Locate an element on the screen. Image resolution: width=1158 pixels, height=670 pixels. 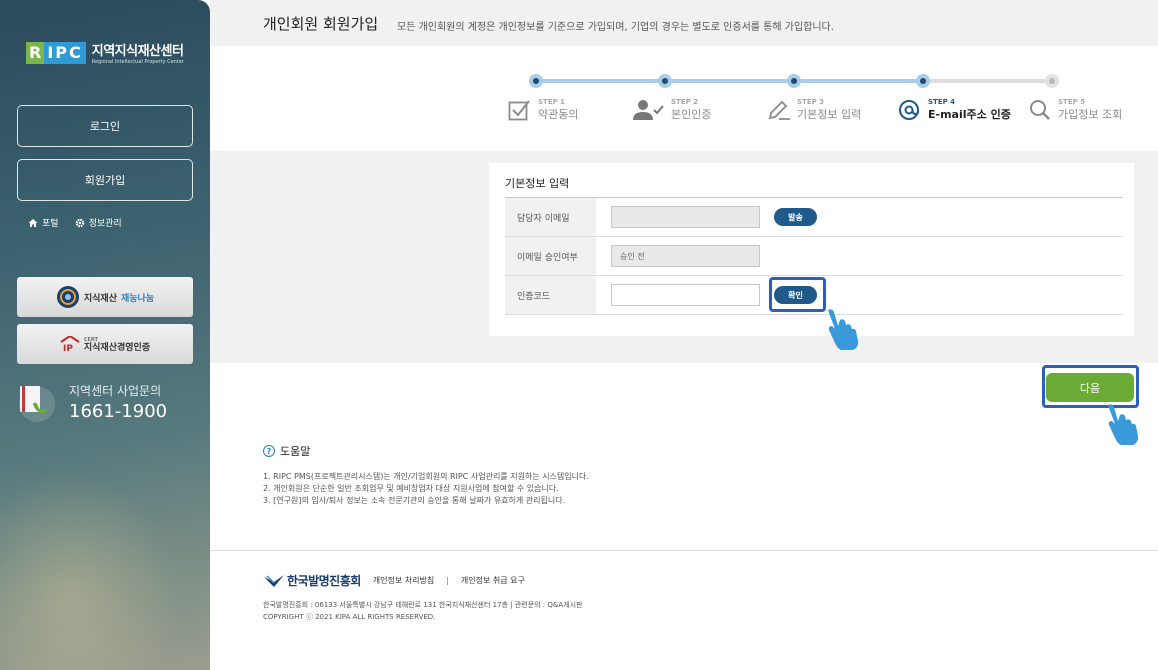
help-title: 도움말 is located at coordinates (295, 451).